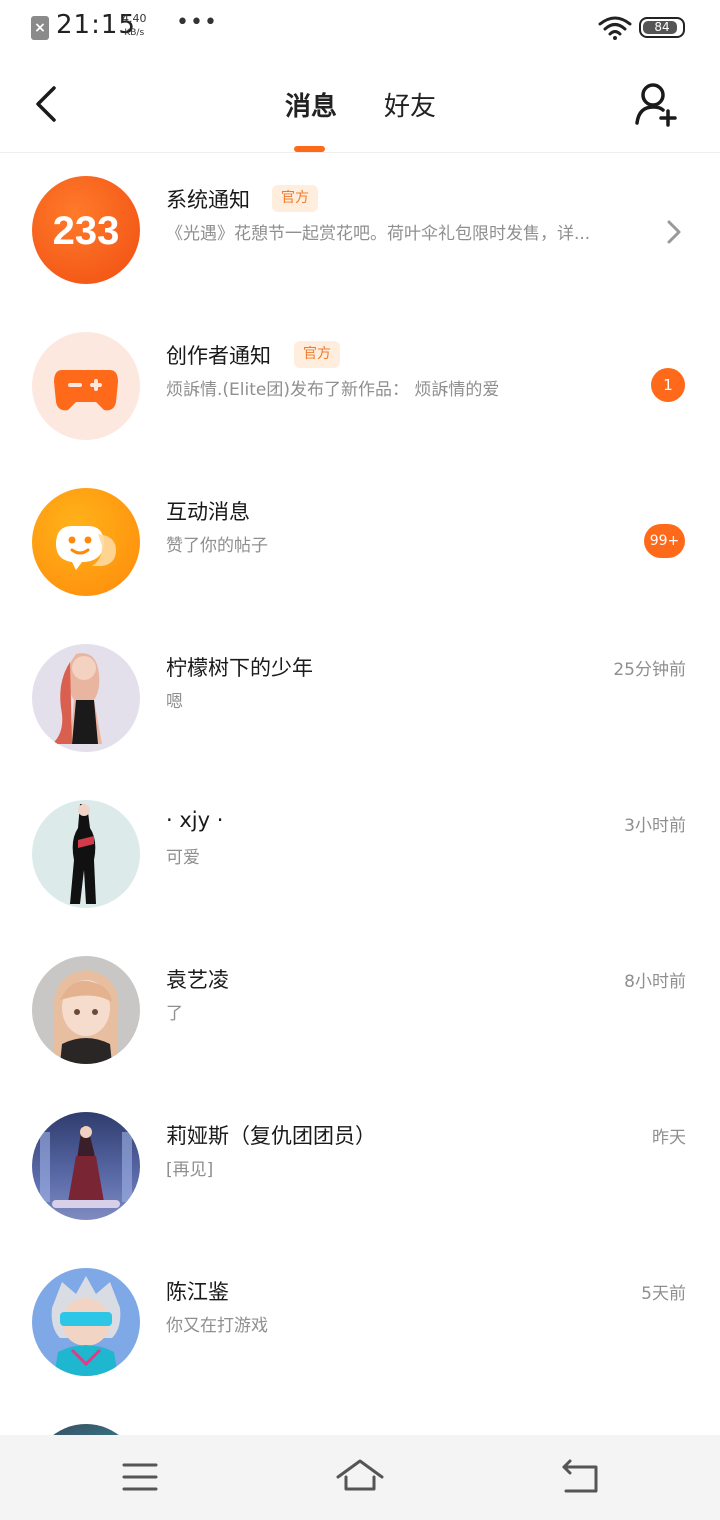  What do you see at coordinates (217, 1326) in the screenshot?
I see `message-preview: 你又在打游戏` at bounding box center [217, 1326].